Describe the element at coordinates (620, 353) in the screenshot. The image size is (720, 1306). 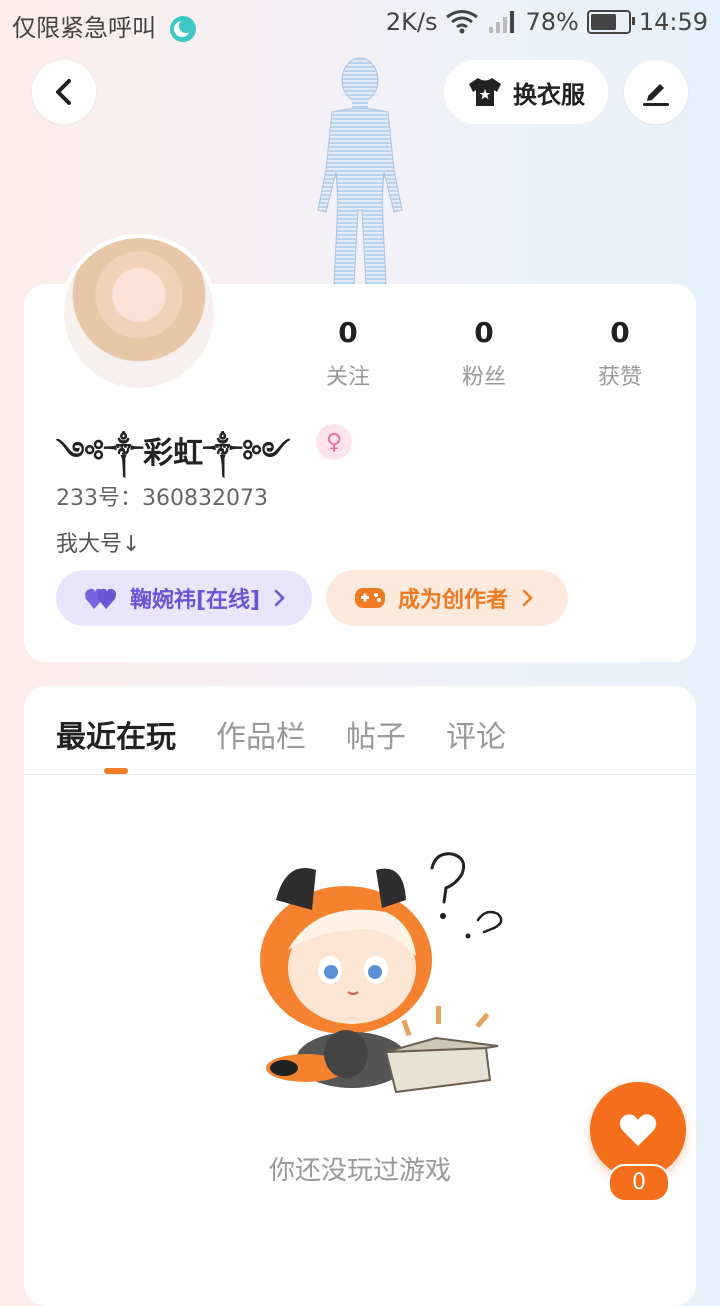
I see `stat-likes: 0 获赞` at that location.